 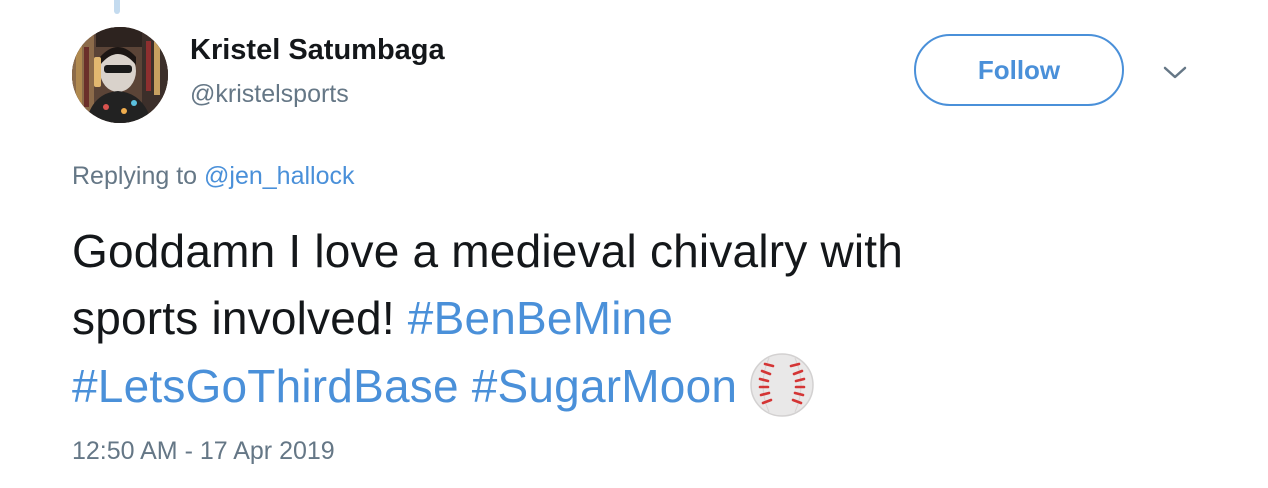 I want to click on hashtag-link-sugarmoon: #SugarMoon, so click(x=604, y=386).